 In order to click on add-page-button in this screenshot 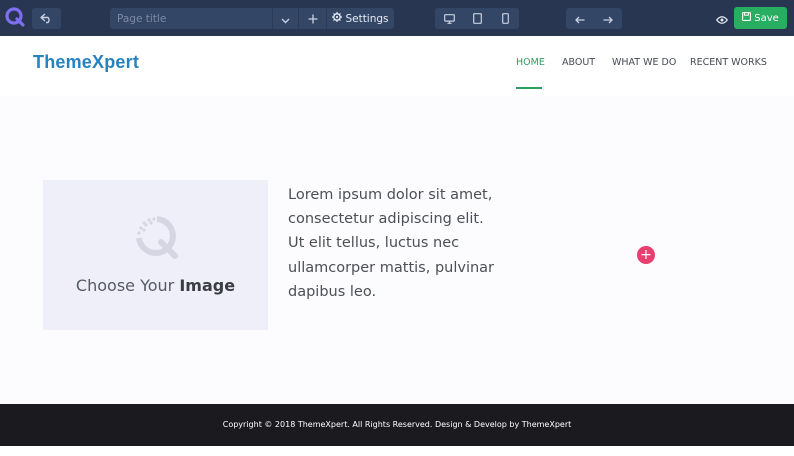, I will do `click(312, 18)`.